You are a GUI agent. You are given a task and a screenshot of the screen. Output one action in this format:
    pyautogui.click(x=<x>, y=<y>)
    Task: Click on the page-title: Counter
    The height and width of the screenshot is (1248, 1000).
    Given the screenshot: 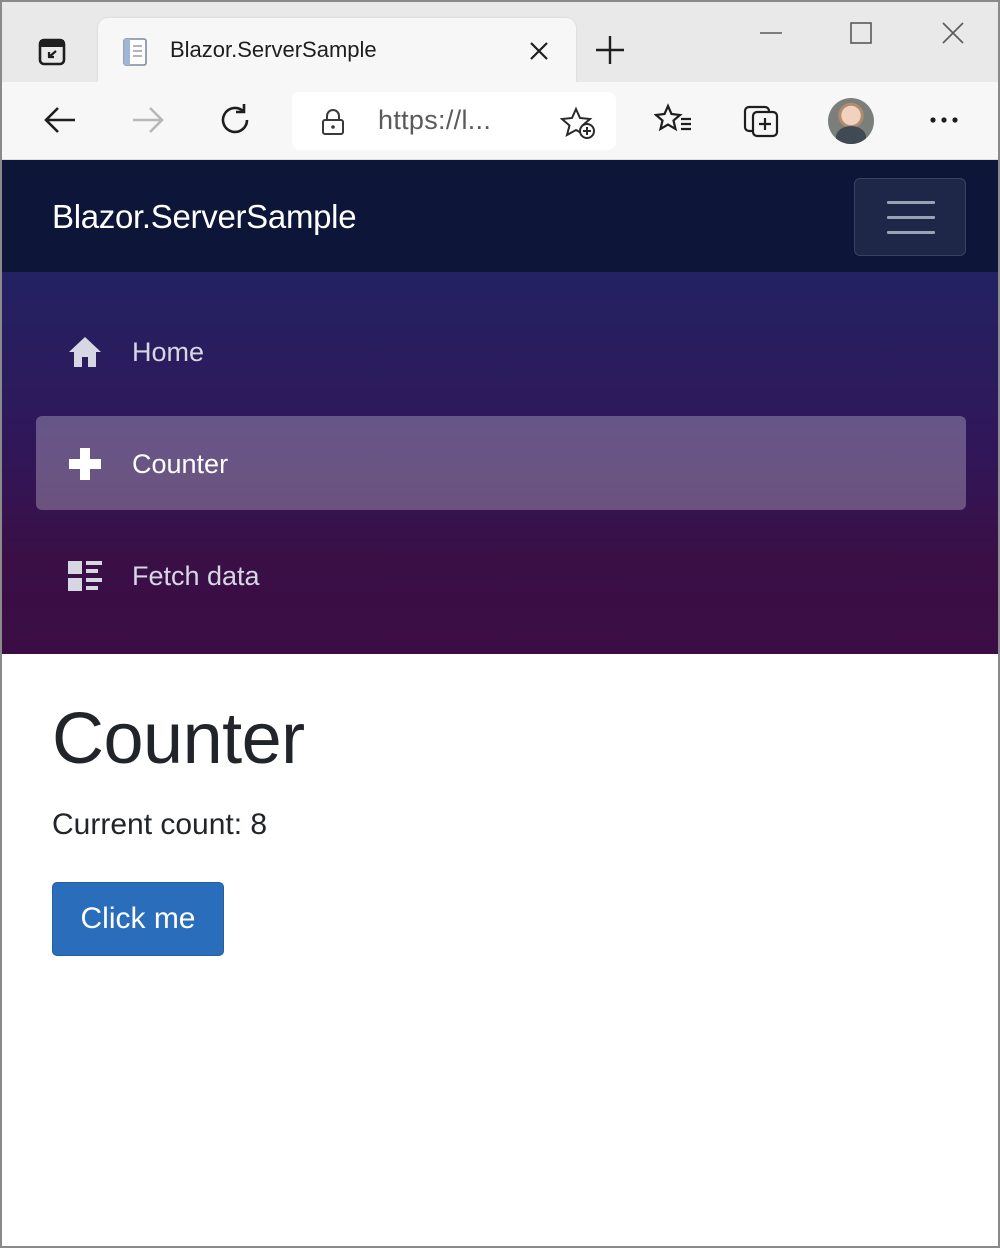 What is the action you would take?
    pyautogui.click(x=178, y=739)
    